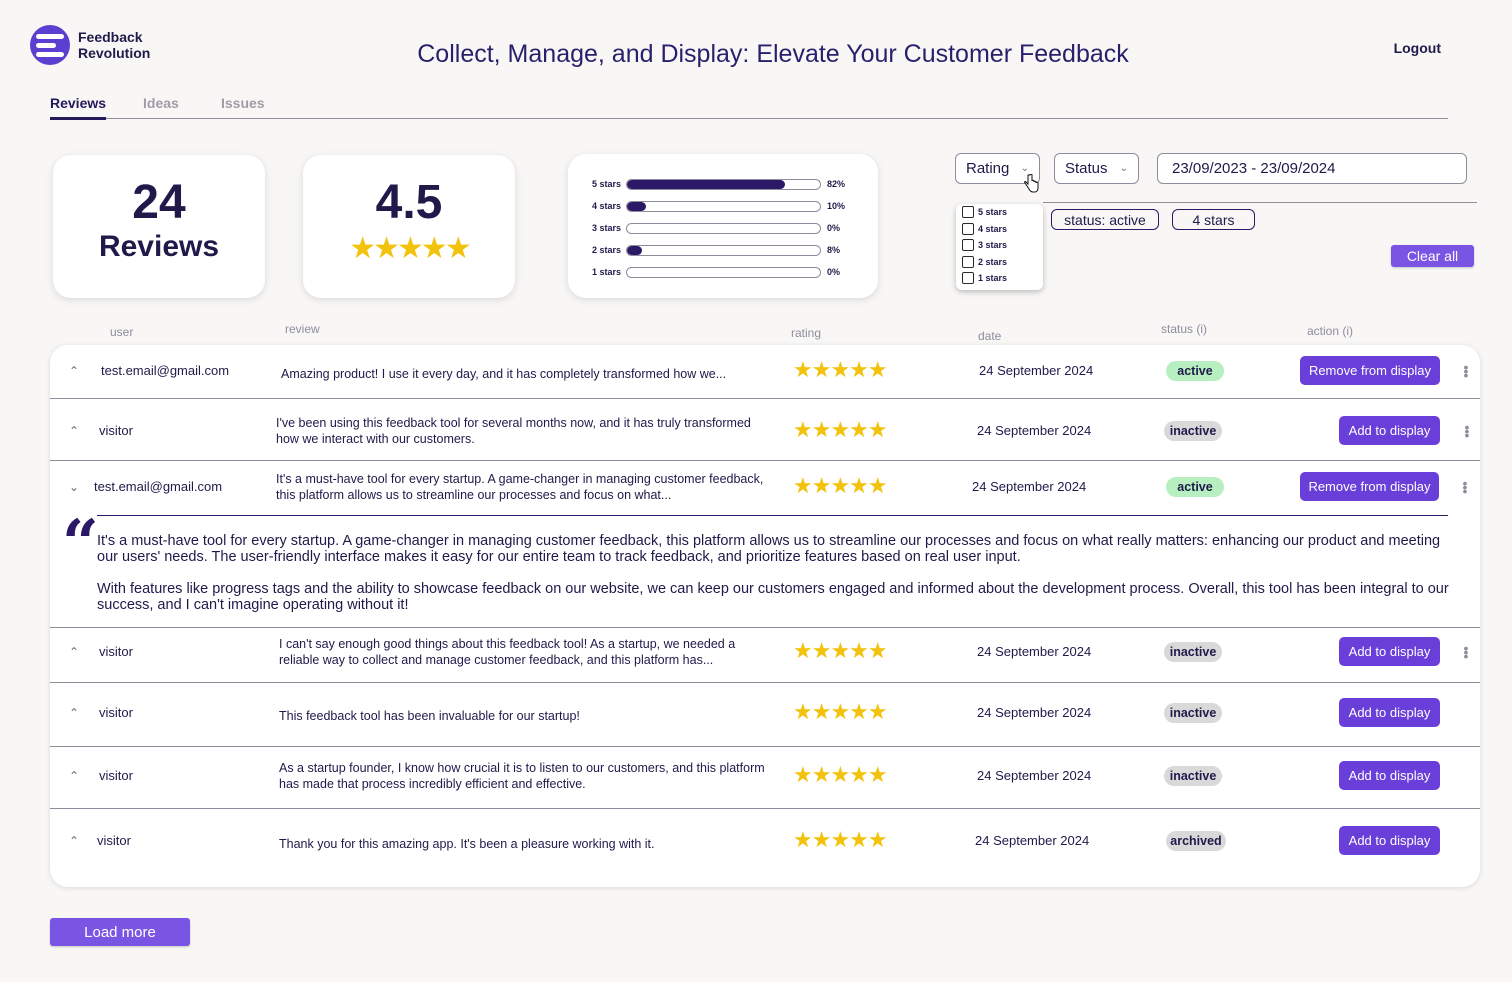 Image resolution: width=1512 pixels, height=982 pixels. What do you see at coordinates (1213, 219) in the screenshot?
I see `filter-chip-rating: 4 stars` at bounding box center [1213, 219].